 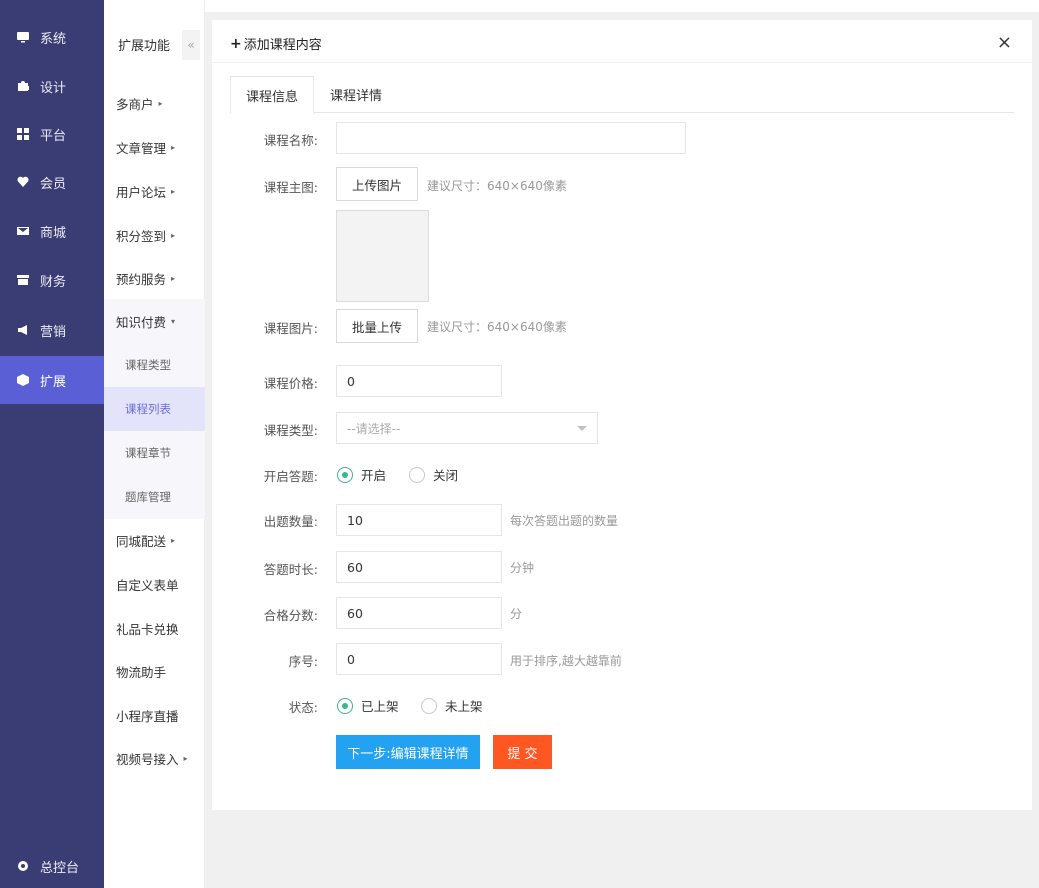 I want to click on batch-upload-button: 批量上传, so click(x=377, y=326).